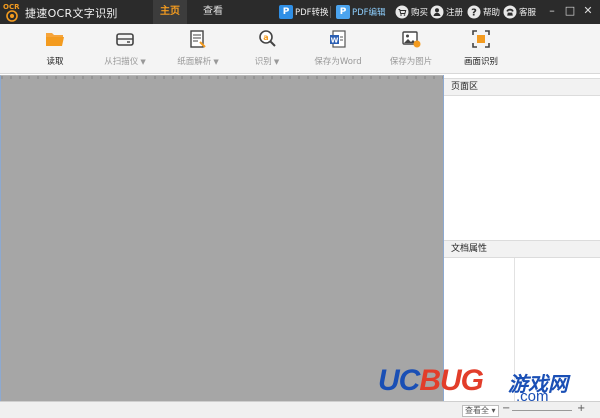 The image size is (600, 418). What do you see at coordinates (522, 249) in the screenshot?
I see `doc-properties-header: 文档属性` at bounding box center [522, 249].